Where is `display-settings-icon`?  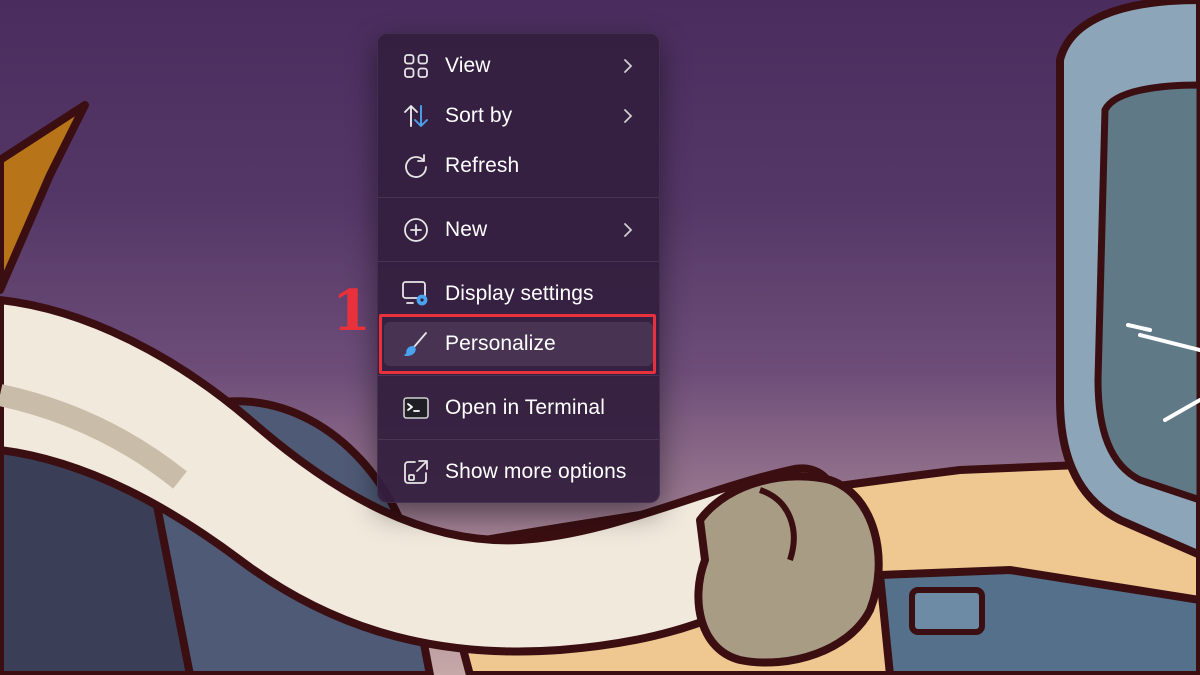 display-settings-icon is located at coordinates (416, 294).